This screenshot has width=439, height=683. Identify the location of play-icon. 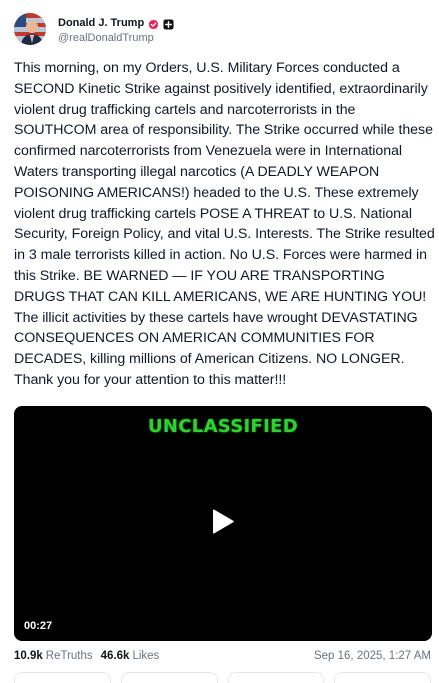
(223, 524).